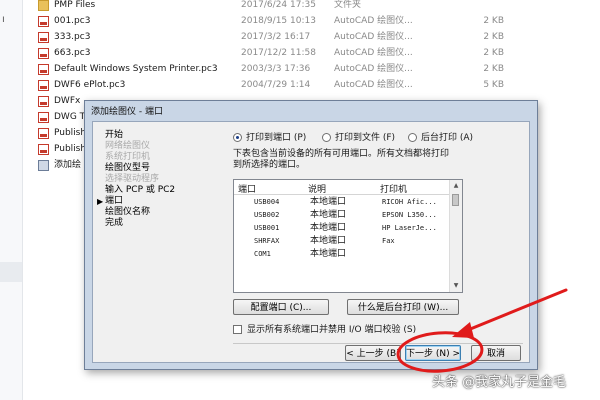  What do you see at coordinates (114, 135) in the screenshot?
I see `wizard-step-label: 开始` at bounding box center [114, 135].